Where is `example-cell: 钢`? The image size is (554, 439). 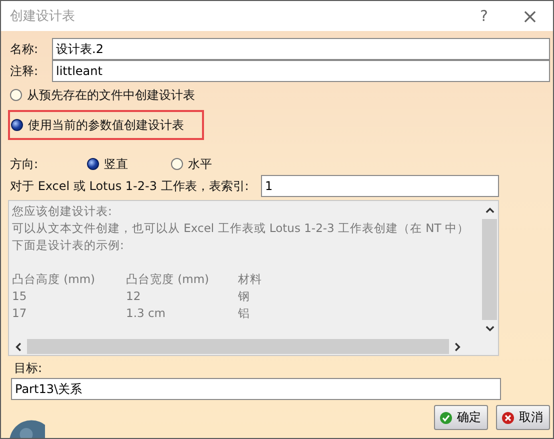
example-cell: 钢 is located at coordinates (244, 296).